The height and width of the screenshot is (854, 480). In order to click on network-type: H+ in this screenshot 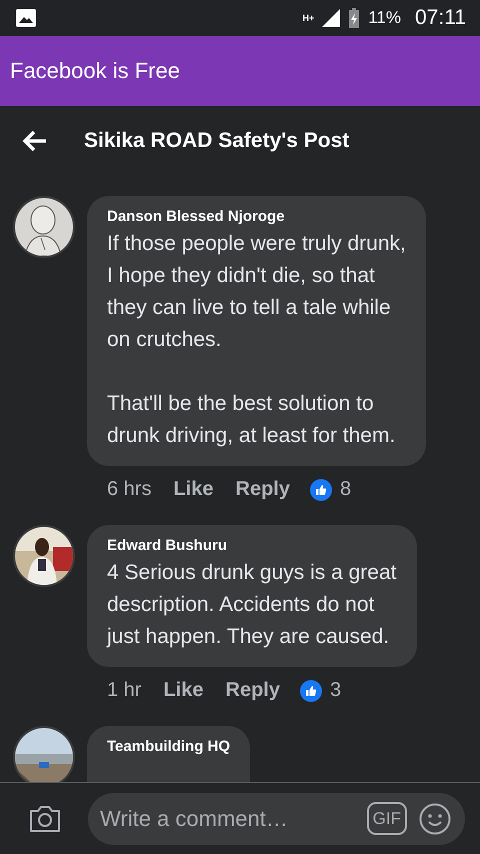, I will do `click(308, 18)`.